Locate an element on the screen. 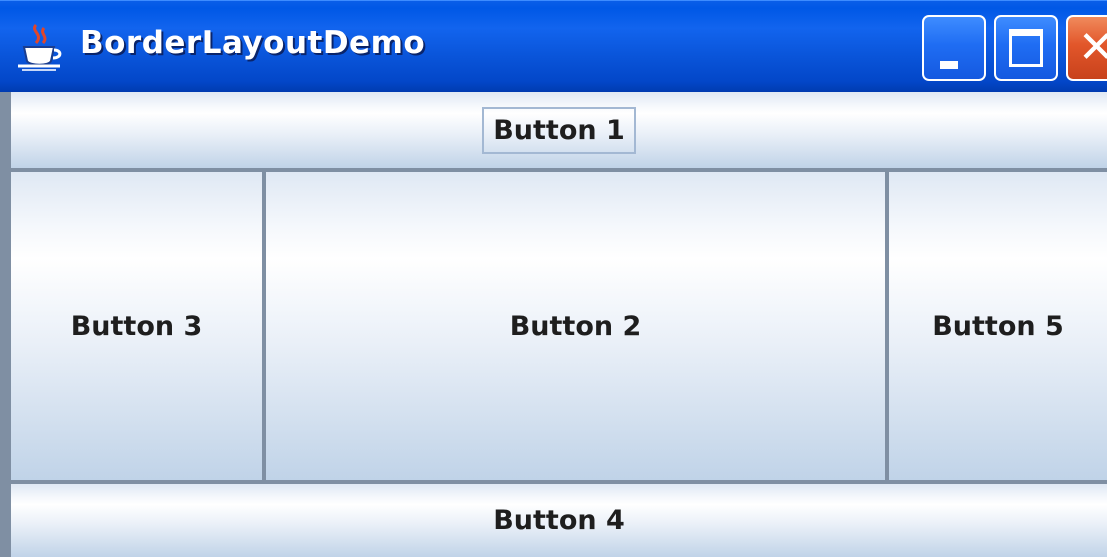  maximize-button is located at coordinates (1026, 48).